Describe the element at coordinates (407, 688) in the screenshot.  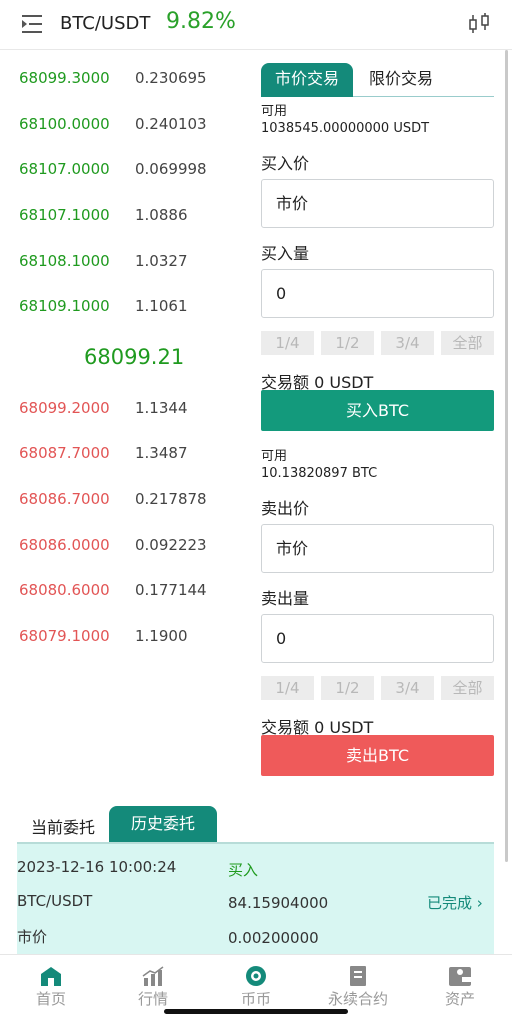
I see `sell-percent-three-quarter: 3/4` at that location.